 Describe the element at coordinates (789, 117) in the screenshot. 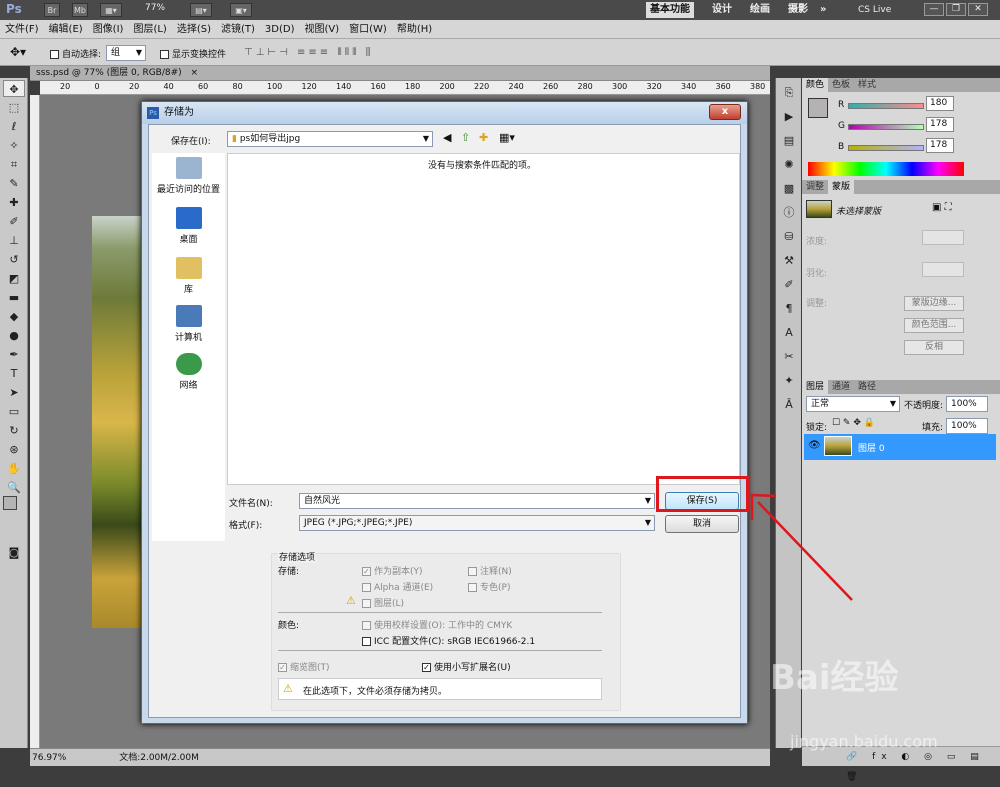

I see `actions-icon: ▶` at that location.